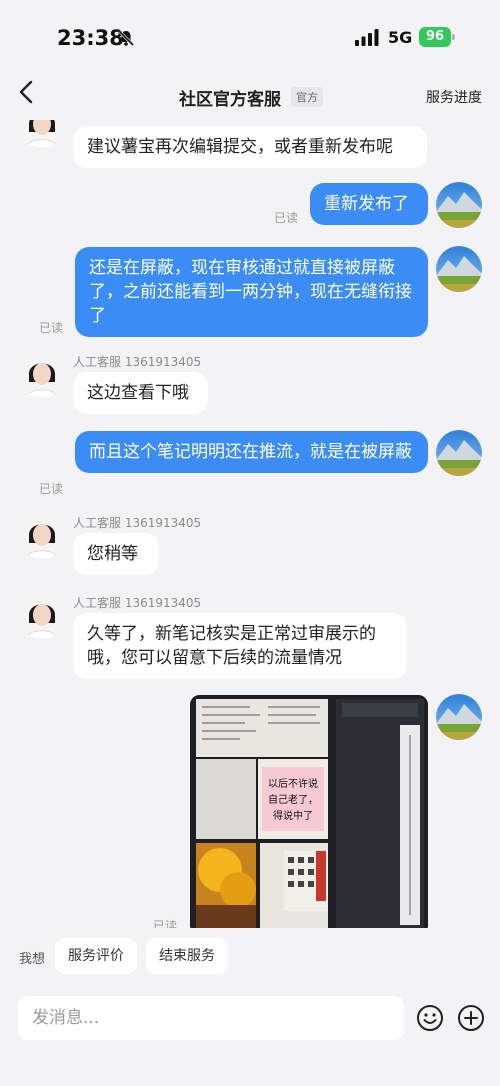  What do you see at coordinates (240, 646) in the screenshot?
I see `message-bubble-in: 久等了，新笔记核实是正常过审展示的哦，您可以留意下后续的流量情况` at bounding box center [240, 646].